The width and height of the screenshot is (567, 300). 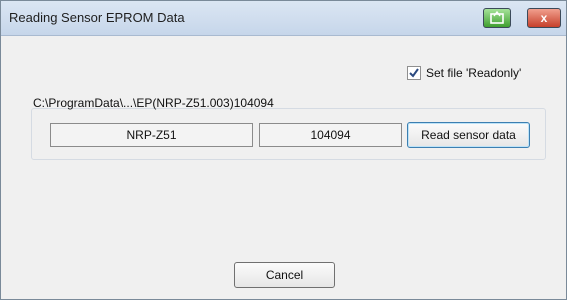 I want to click on cancel-button: Cancel, so click(x=284, y=275).